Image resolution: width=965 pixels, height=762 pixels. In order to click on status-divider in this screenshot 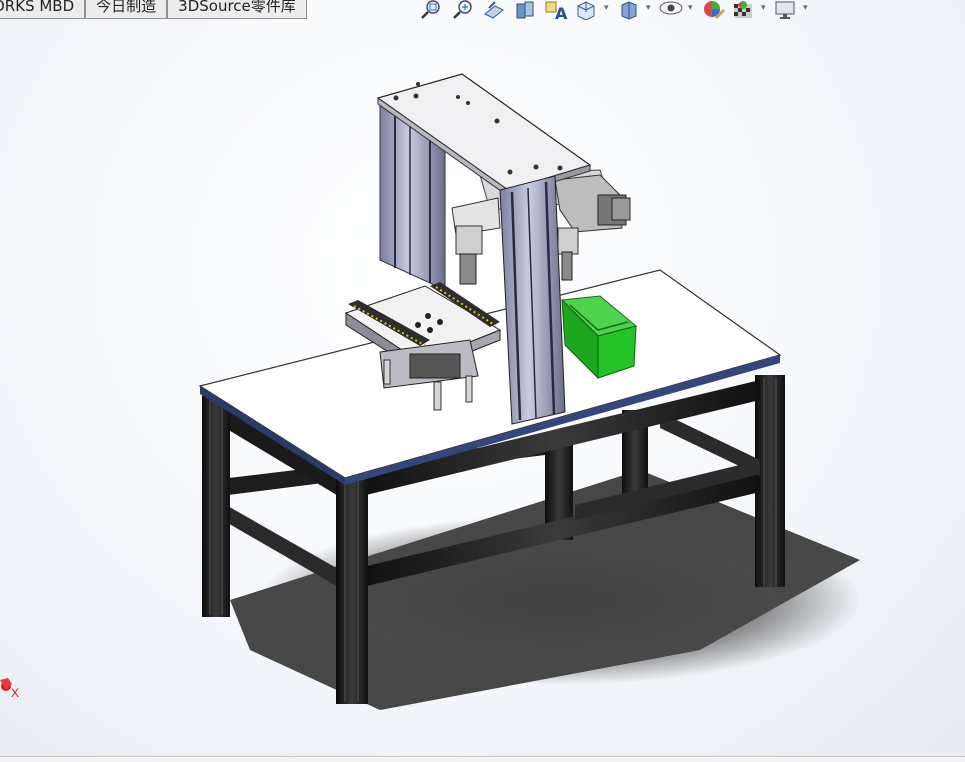, I will do `click(482, 759)`.